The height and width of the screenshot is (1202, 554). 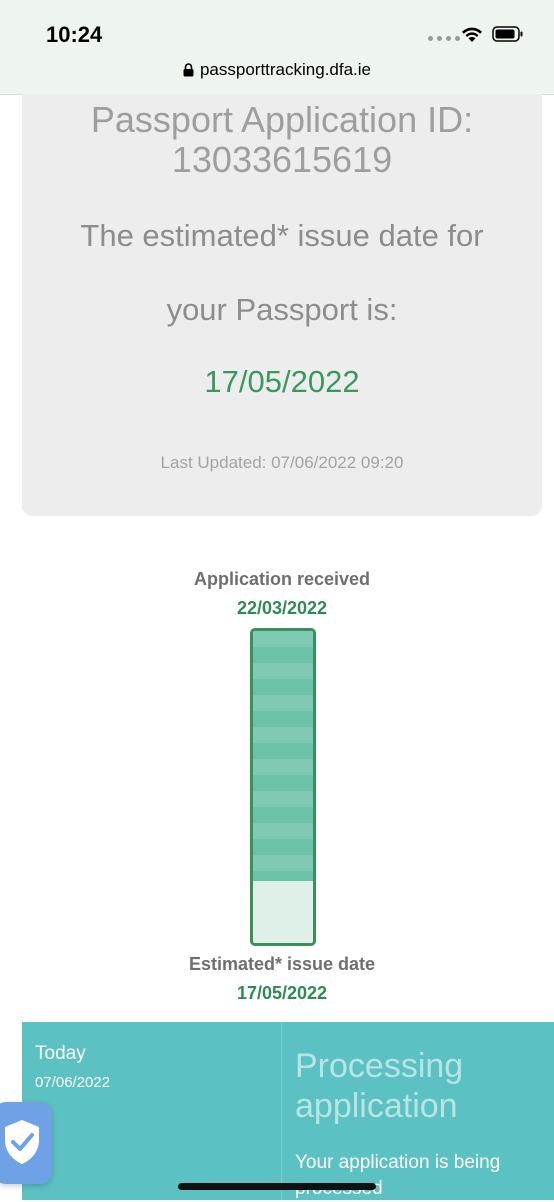 What do you see at coordinates (73, 1082) in the screenshot?
I see `today-date: 07/06/2022` at bounding box center [73, 1082].